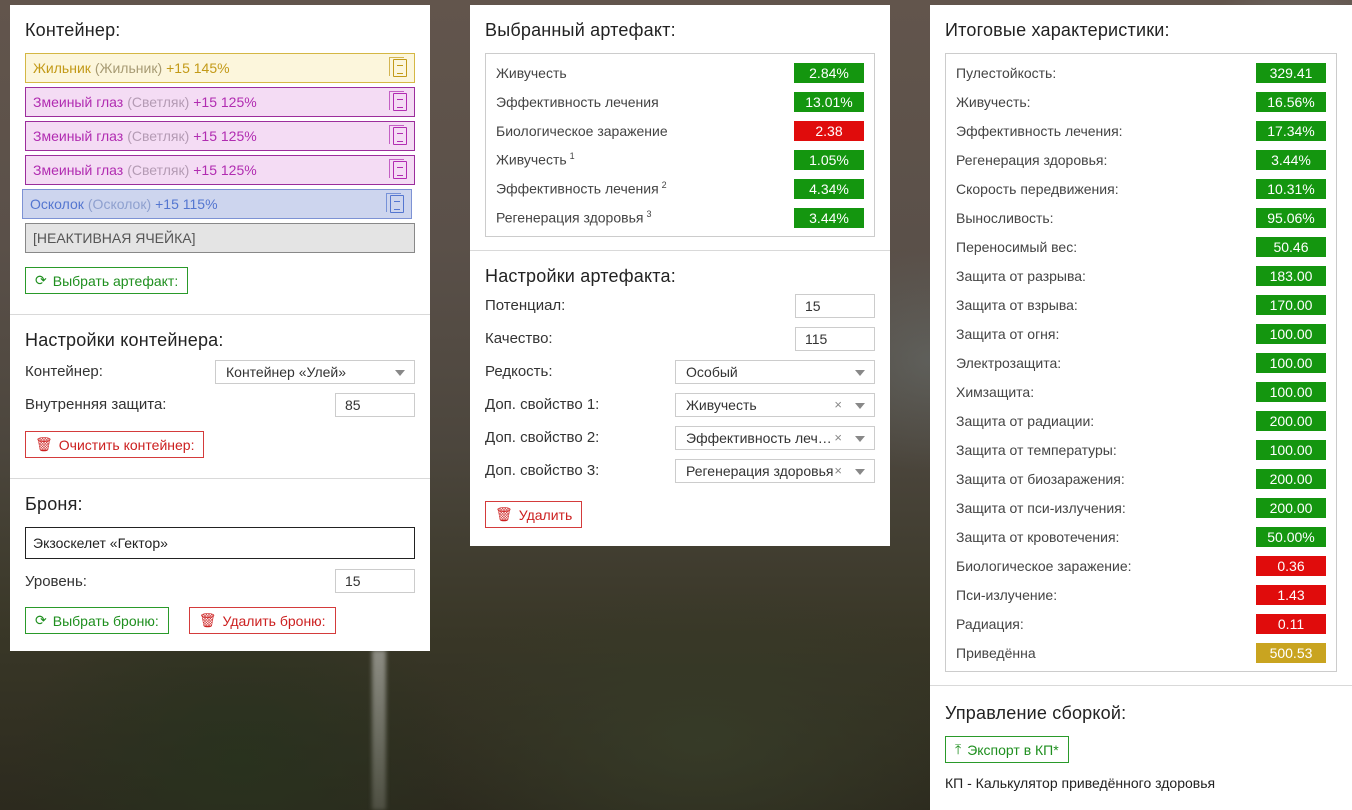 The width and height of the screenshot is (1352, 810). Describe the element at coordinates (712, 371) in the screenshot. I see `rarity-value: Особый` at that location.